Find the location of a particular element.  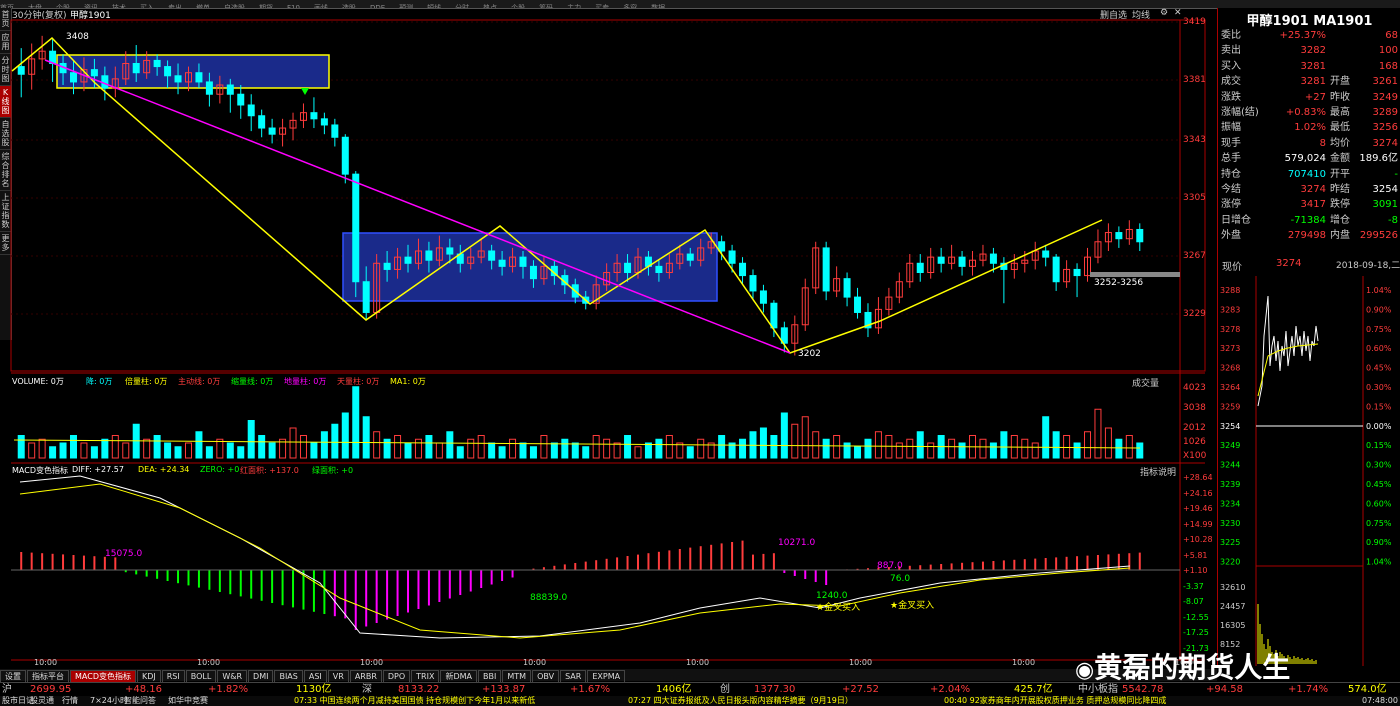

quote-row: 买入 3281 168 is located at coordinates (1309, 66).